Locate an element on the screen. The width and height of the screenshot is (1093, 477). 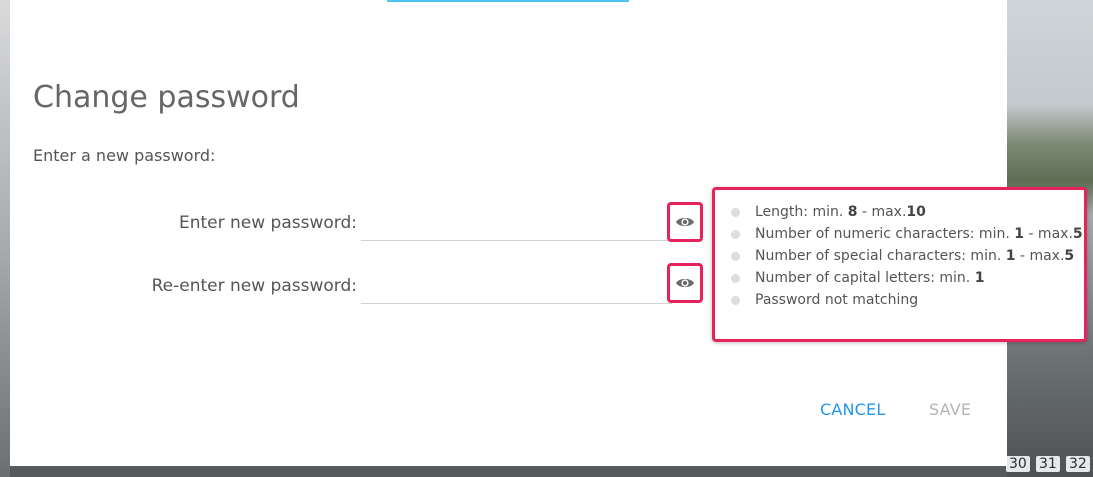
show-new-password-button is located at coordinates (685, 222).